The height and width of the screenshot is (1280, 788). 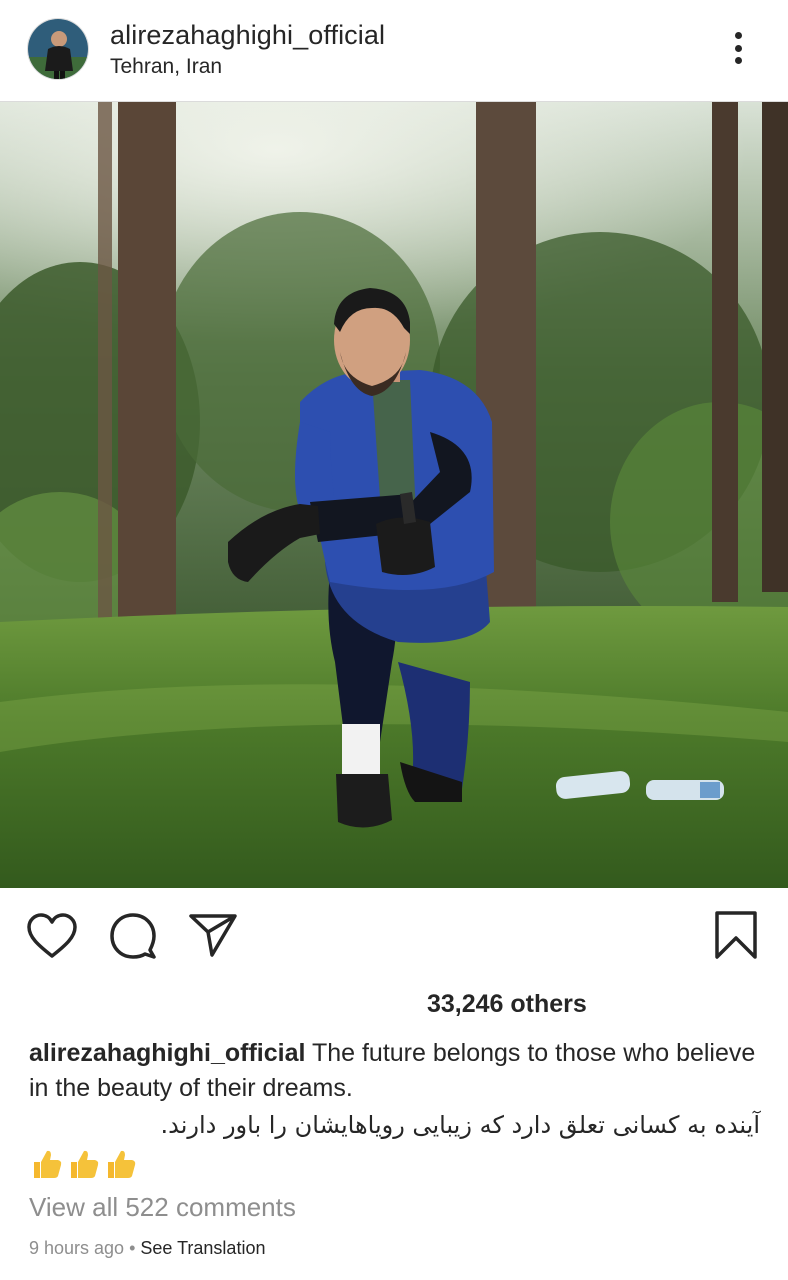 What do you see at coordinates (166, 67) in the screenshot?
I see `post-location: Tehran, Iran` at bounding box center [166, 67].